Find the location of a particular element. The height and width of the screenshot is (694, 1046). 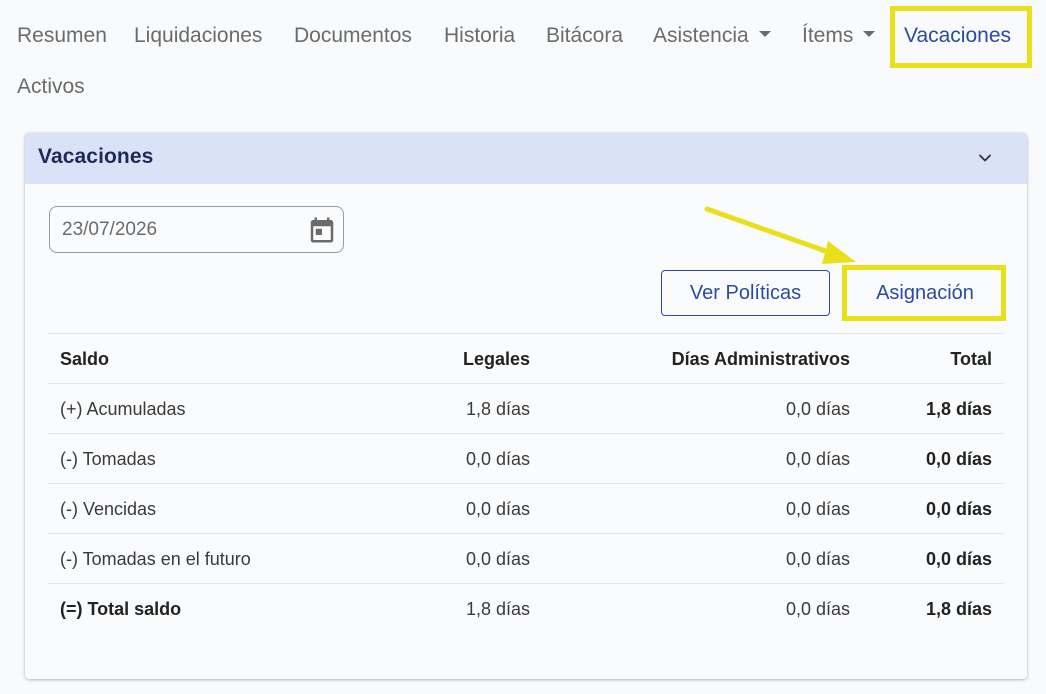

ver-politicas-button: Ver Políticas is located at coordinates (745, 293).